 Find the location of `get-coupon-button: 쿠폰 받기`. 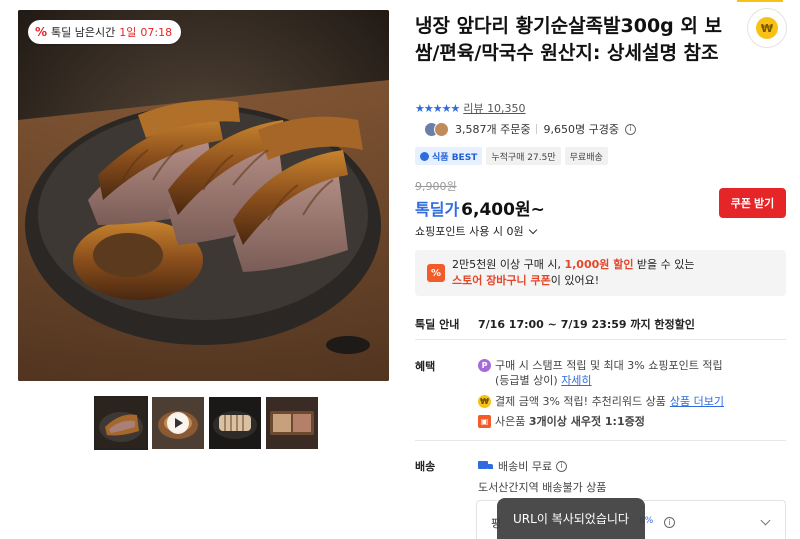

get-coupon-button: 쿠폰 받기 is located at coordinates (752, 203).